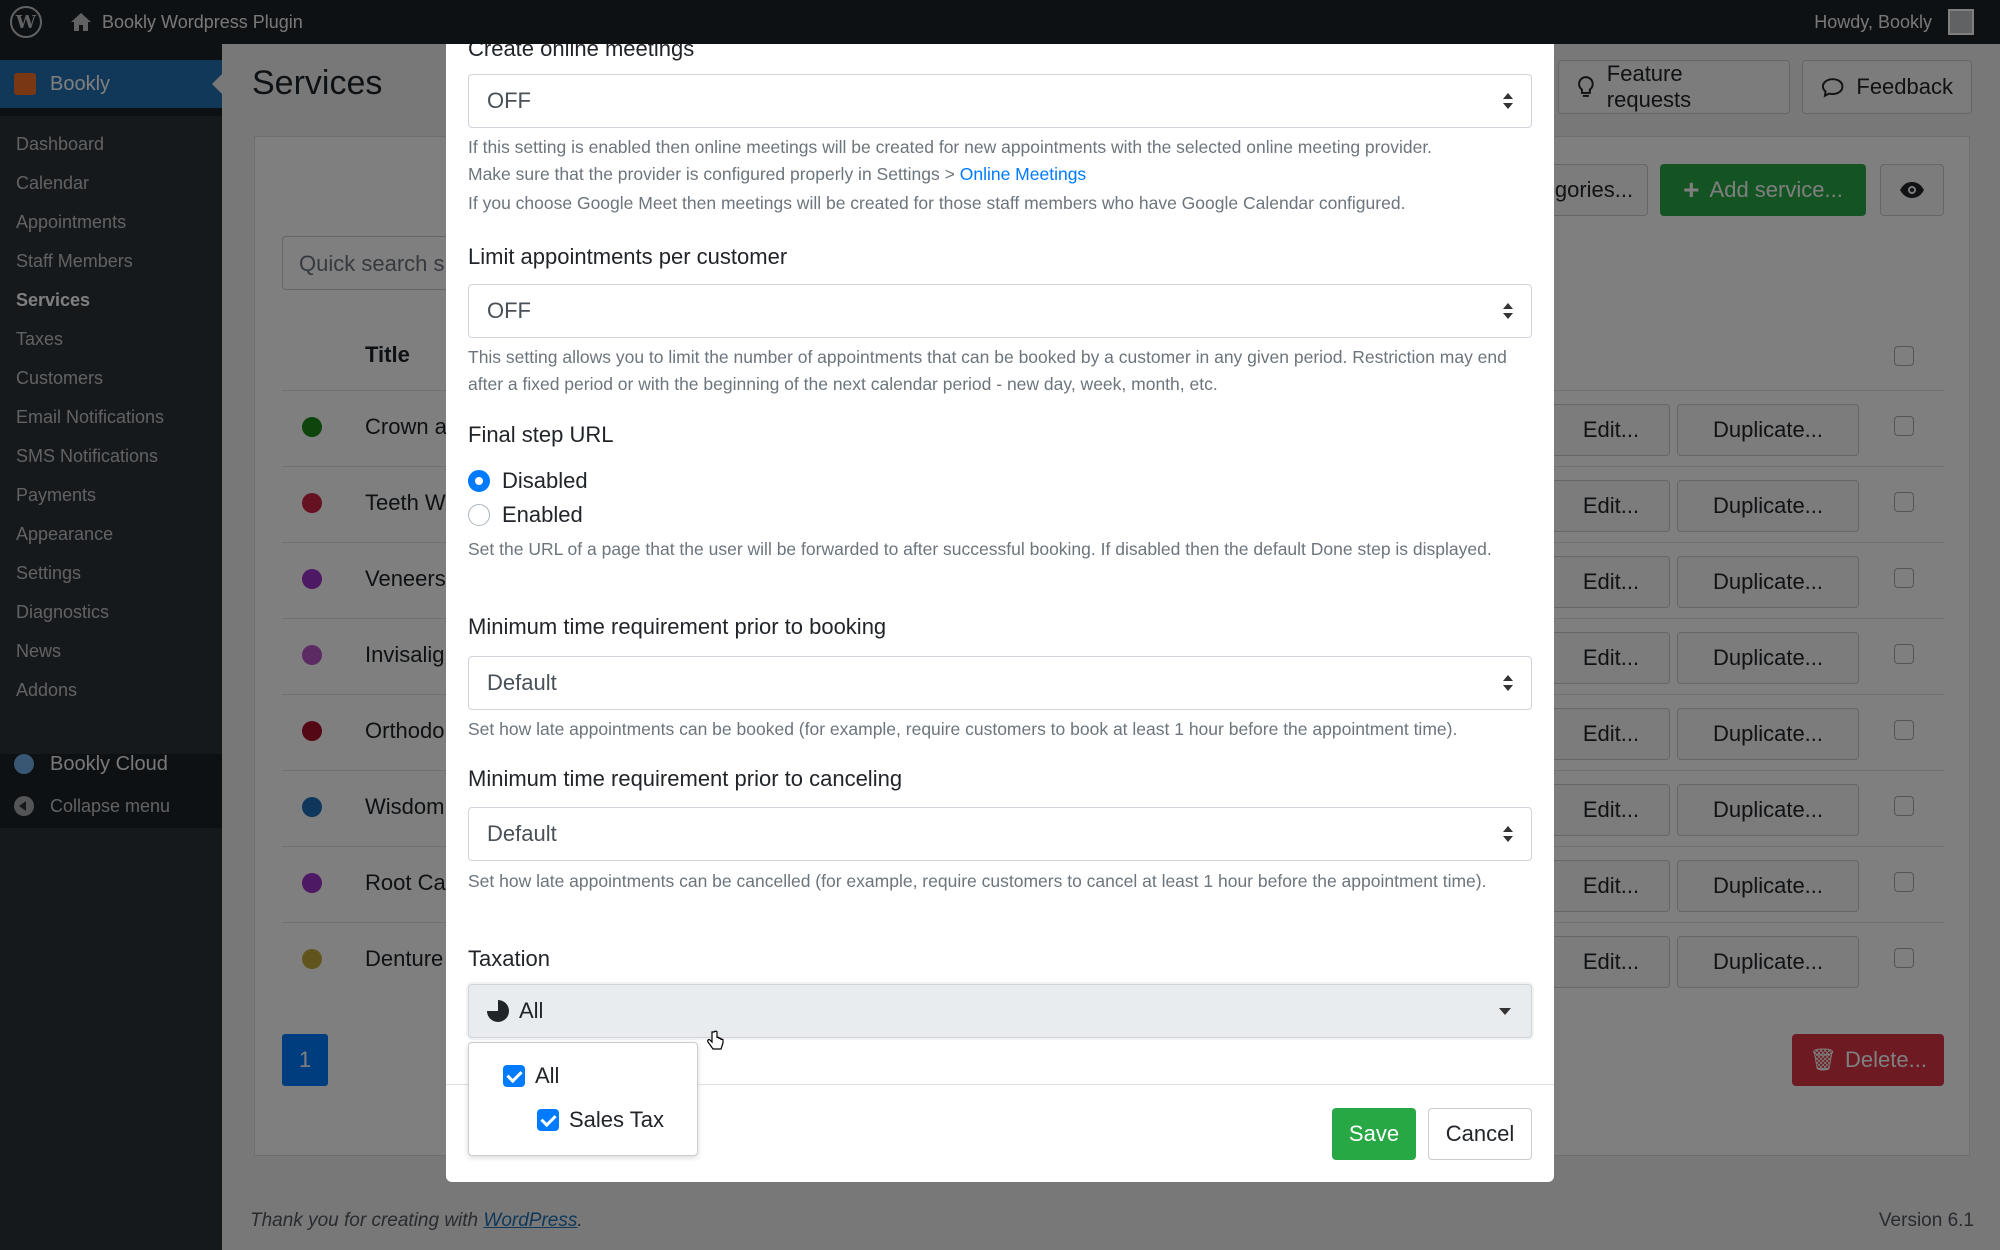 This screenshot has height=1250, width=2000. What do you see at coordinates (541, 434) in the screenshot?
I see `final-step-url-label: Final step URL` at bounding box center [541, 434].